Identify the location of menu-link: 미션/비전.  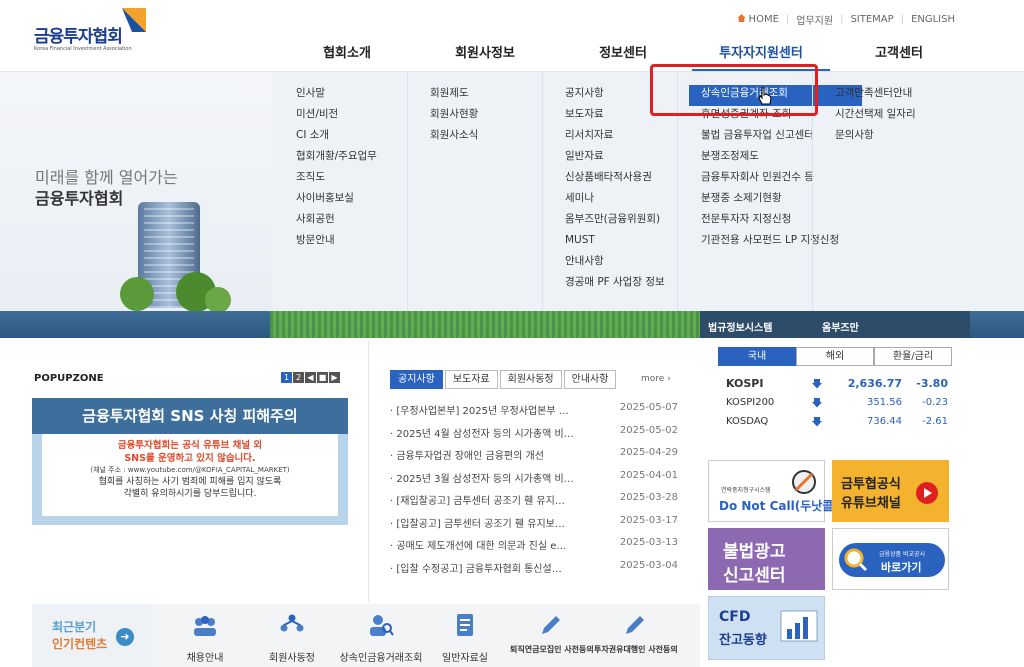
(351, 116).